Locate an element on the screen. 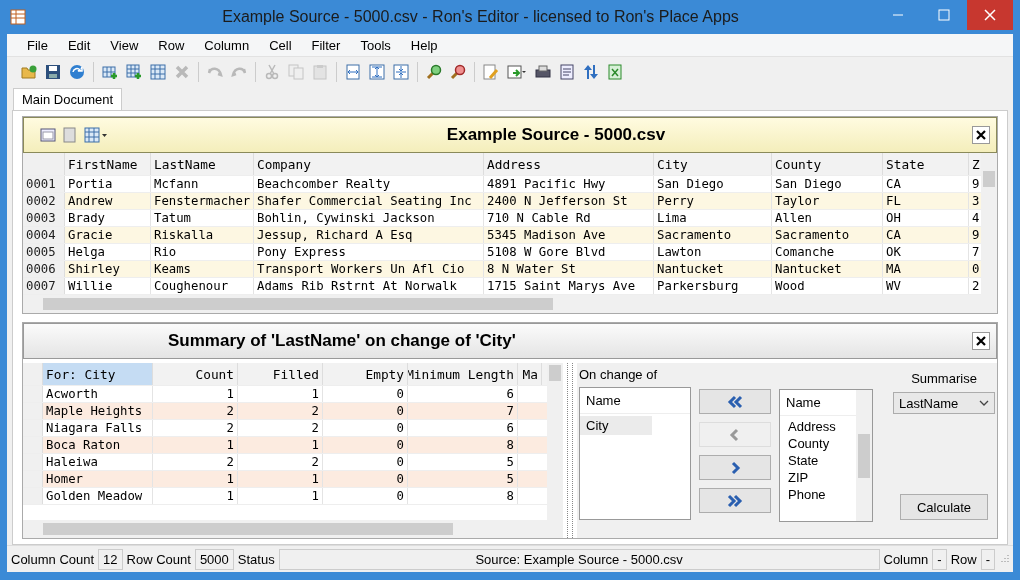  list-item: State is located at coordinates (818, 460).